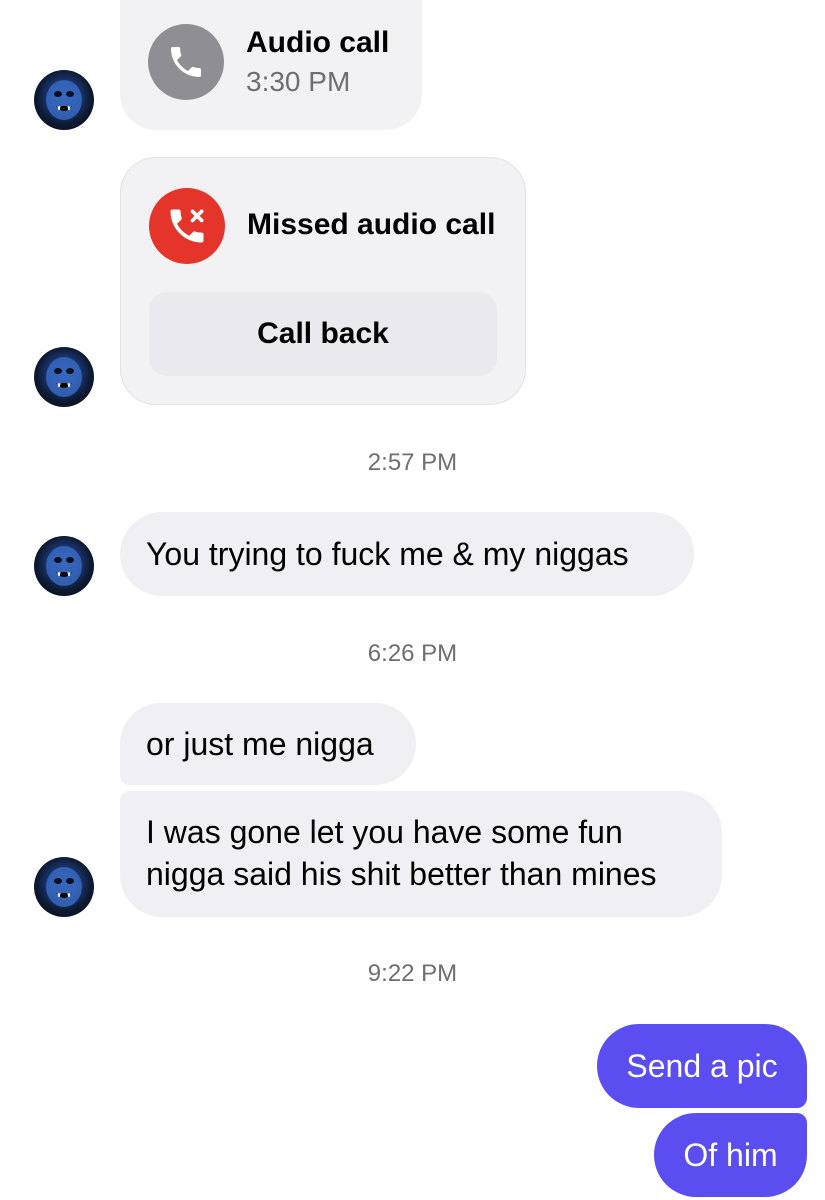 The height and width of the screenshot is (1200, 825). Describe the element at coordinates (260, 744) in the screenshot. I see `message-text: or just me nigga` at that location.